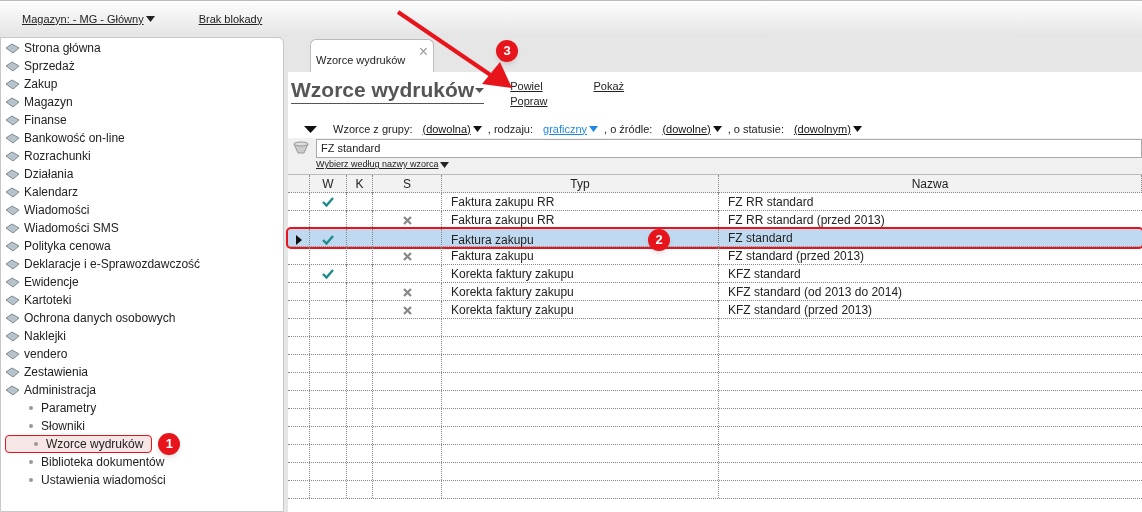  Describe the element at coordinates (328, 184) in the screenshot. I see `column-header: W` at that location.